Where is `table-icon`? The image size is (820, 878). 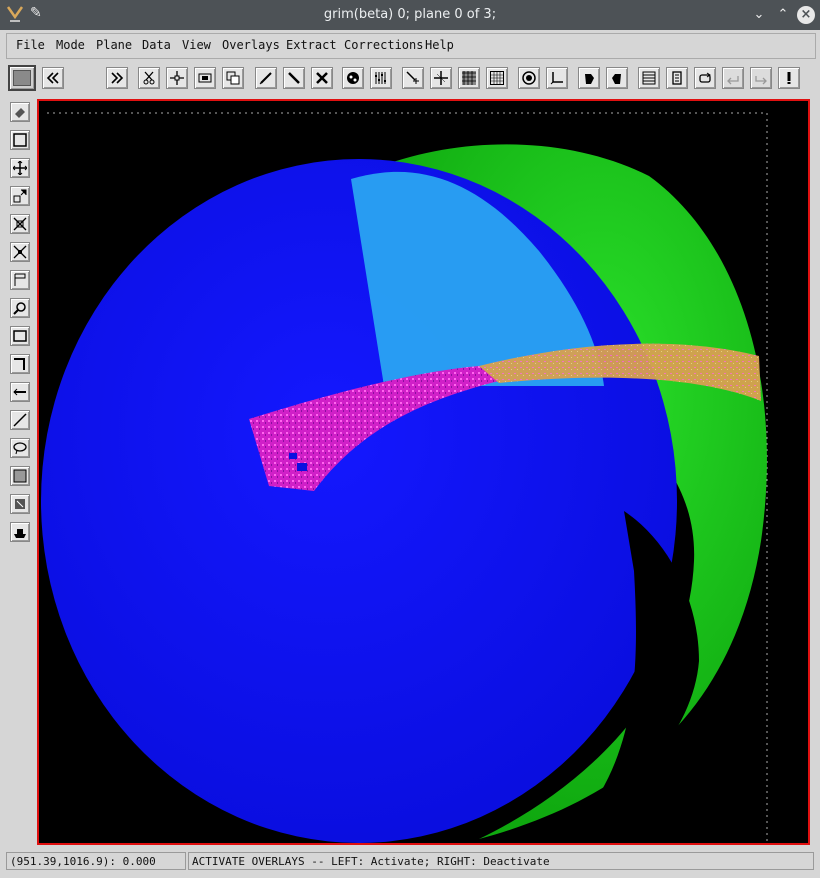 table-icon is located at coordinates (649, 78).